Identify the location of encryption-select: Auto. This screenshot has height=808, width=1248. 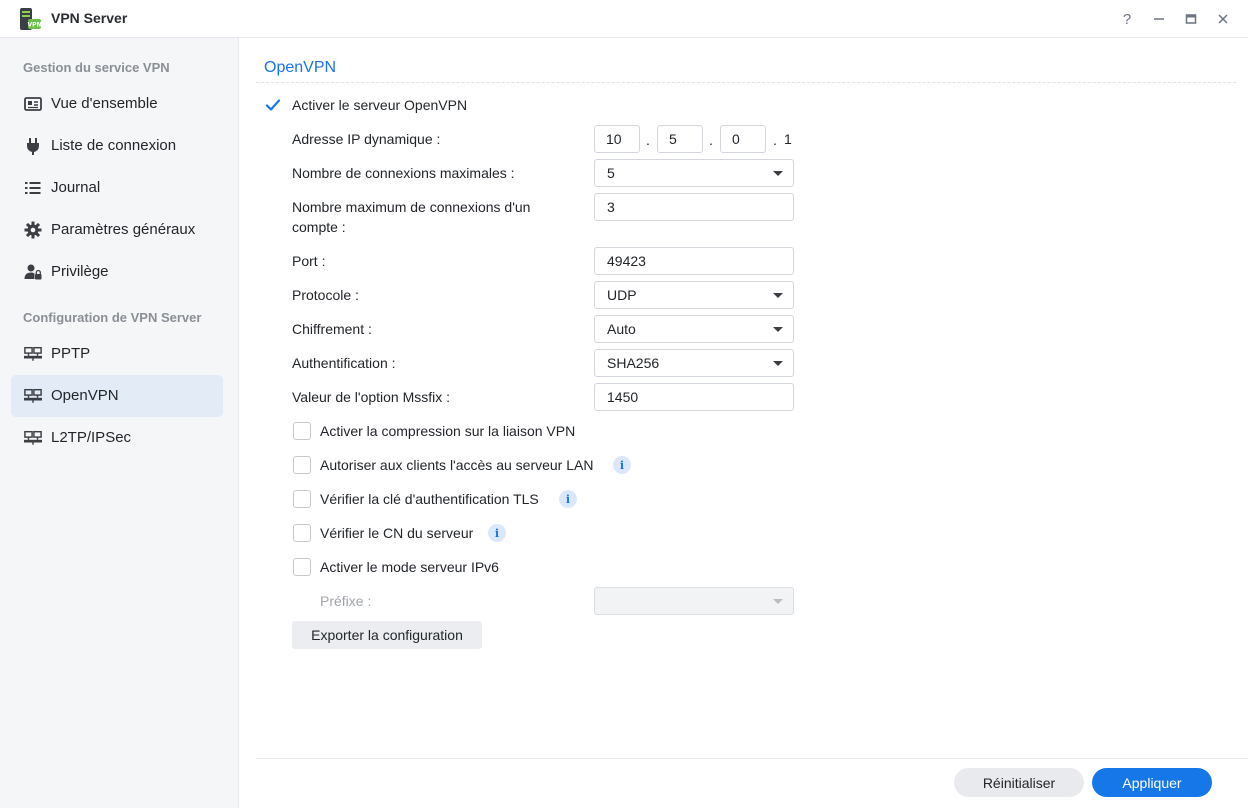
(694, 329).